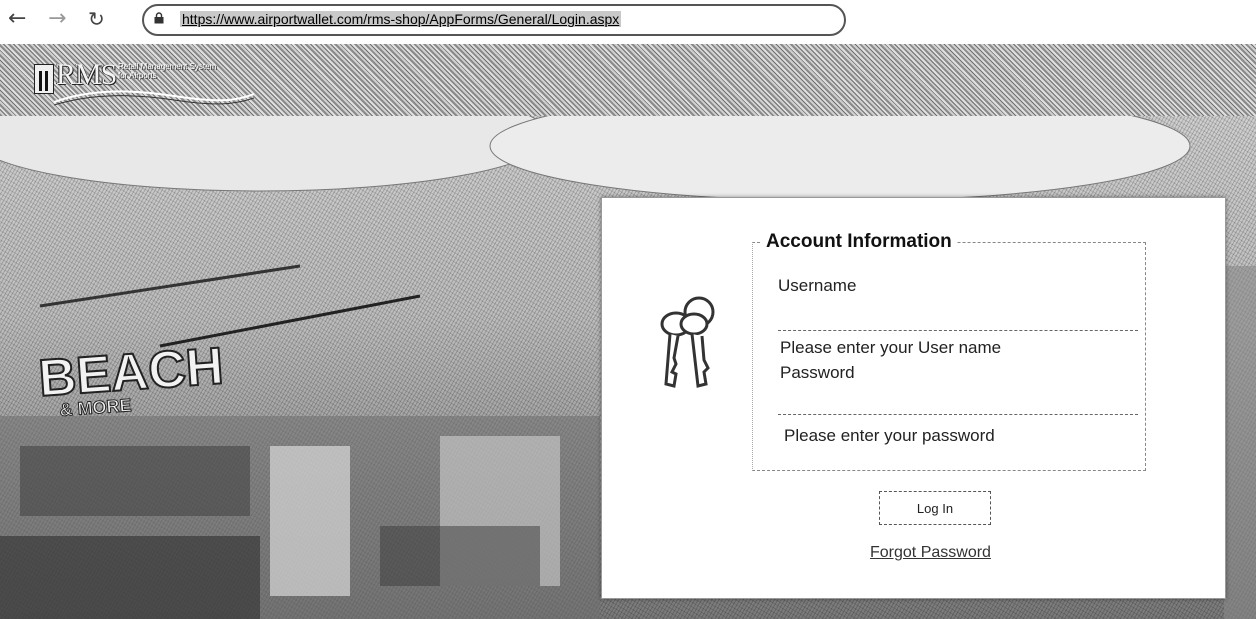 The width and height of the screenshot is (1256, 619). I want to click on logo-subtitle-line1: Retail Management System, so click(167, 66).